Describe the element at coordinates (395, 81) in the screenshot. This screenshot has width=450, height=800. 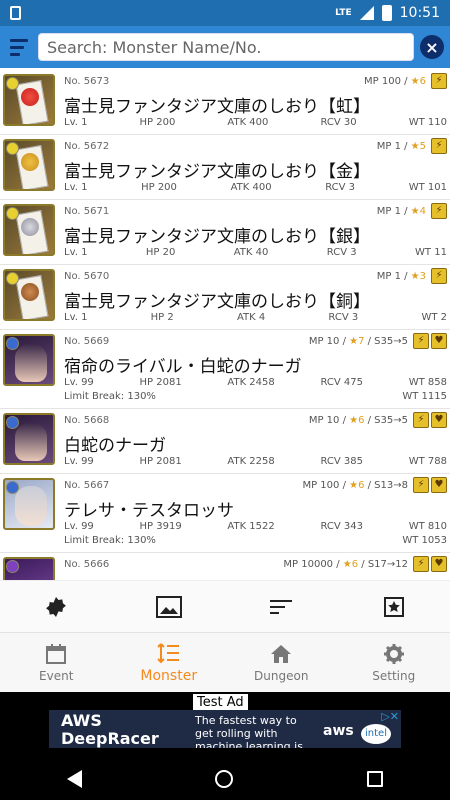
I see `monster-mp: MP 100 / ★6` at that location.